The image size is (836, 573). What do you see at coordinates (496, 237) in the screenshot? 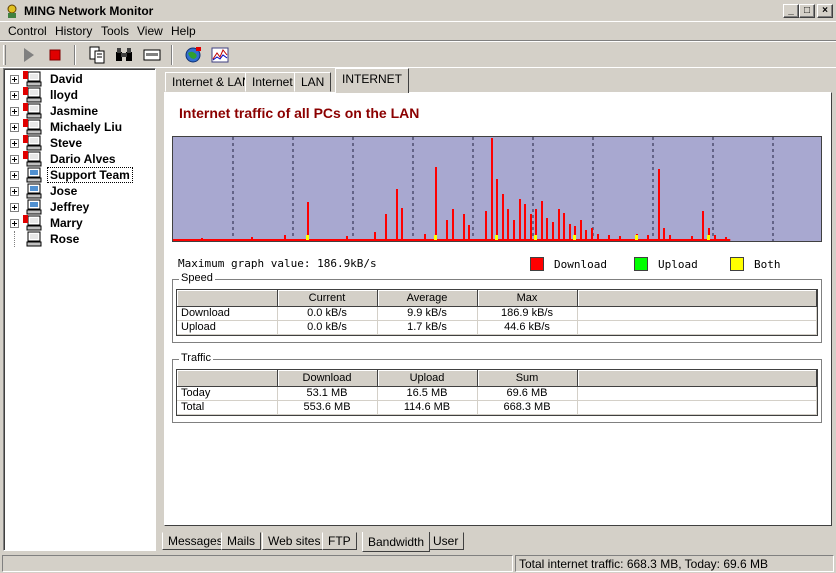
I see `graph-spike-both` at bounding box center [496, 237].